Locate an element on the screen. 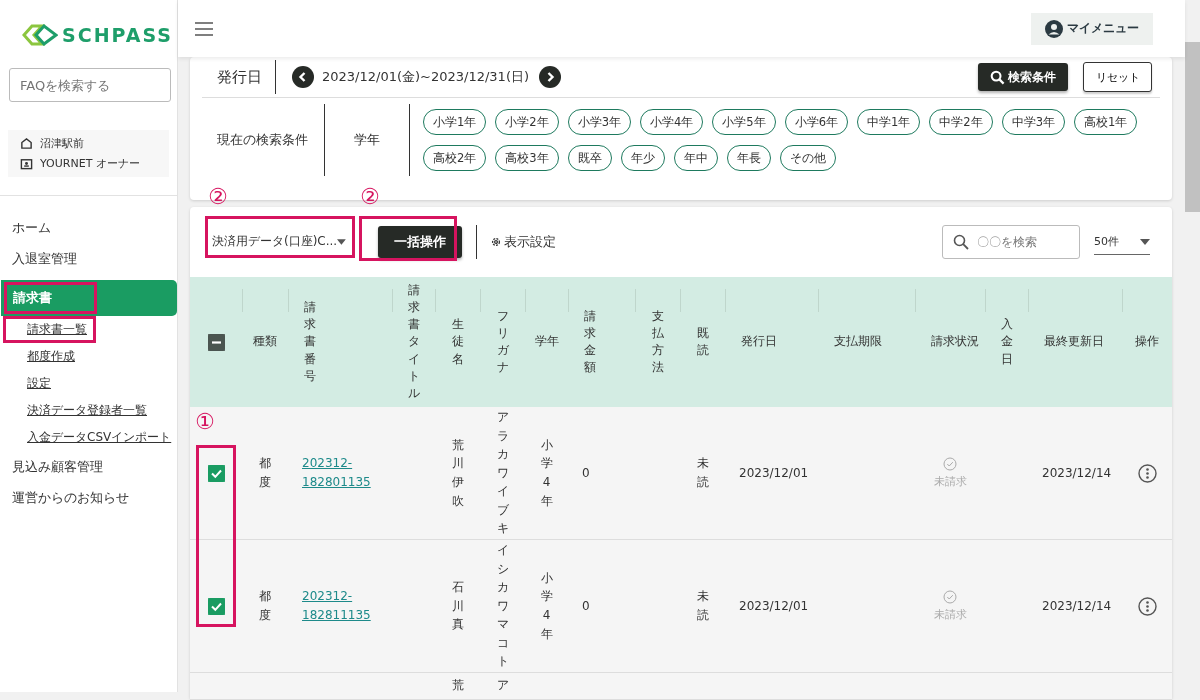 Image resolution: width=1200 pixels, height=700 pixels. gear-icon is located at coordinates (496, 242).